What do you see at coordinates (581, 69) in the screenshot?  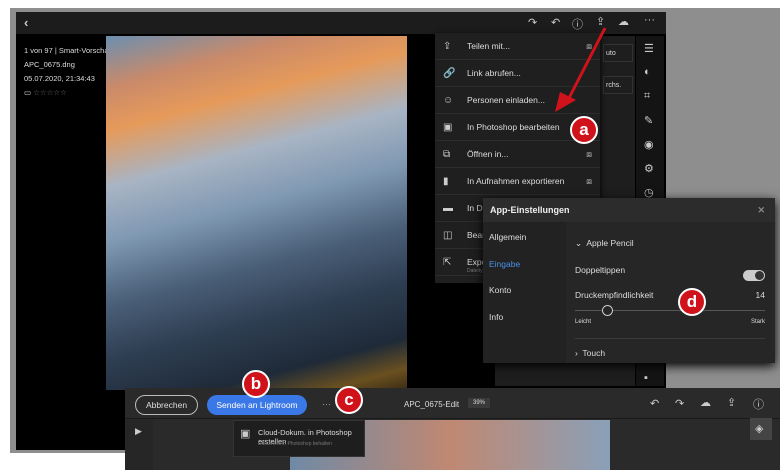 I see `annotation-arrow` at bounding box center [581, 69].